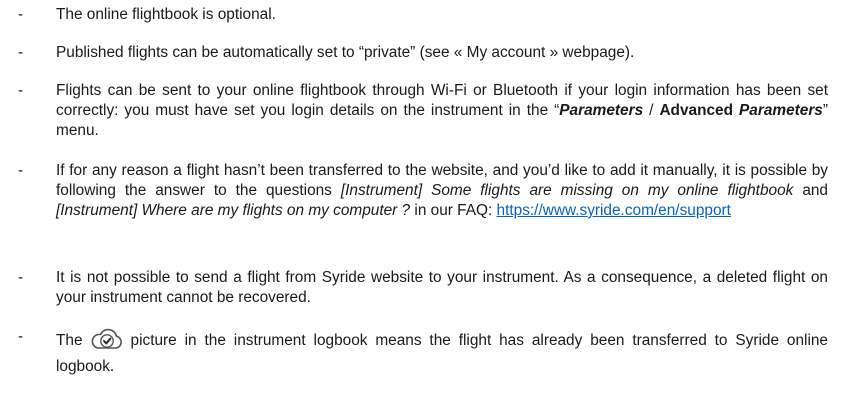 The width and height of the screenshot is (853, 400). What do you see at coordinates (614, 210) in the screenshot?
I see `faq-link: https://www.syride.com/en/support` at bounding box center [614, 210].